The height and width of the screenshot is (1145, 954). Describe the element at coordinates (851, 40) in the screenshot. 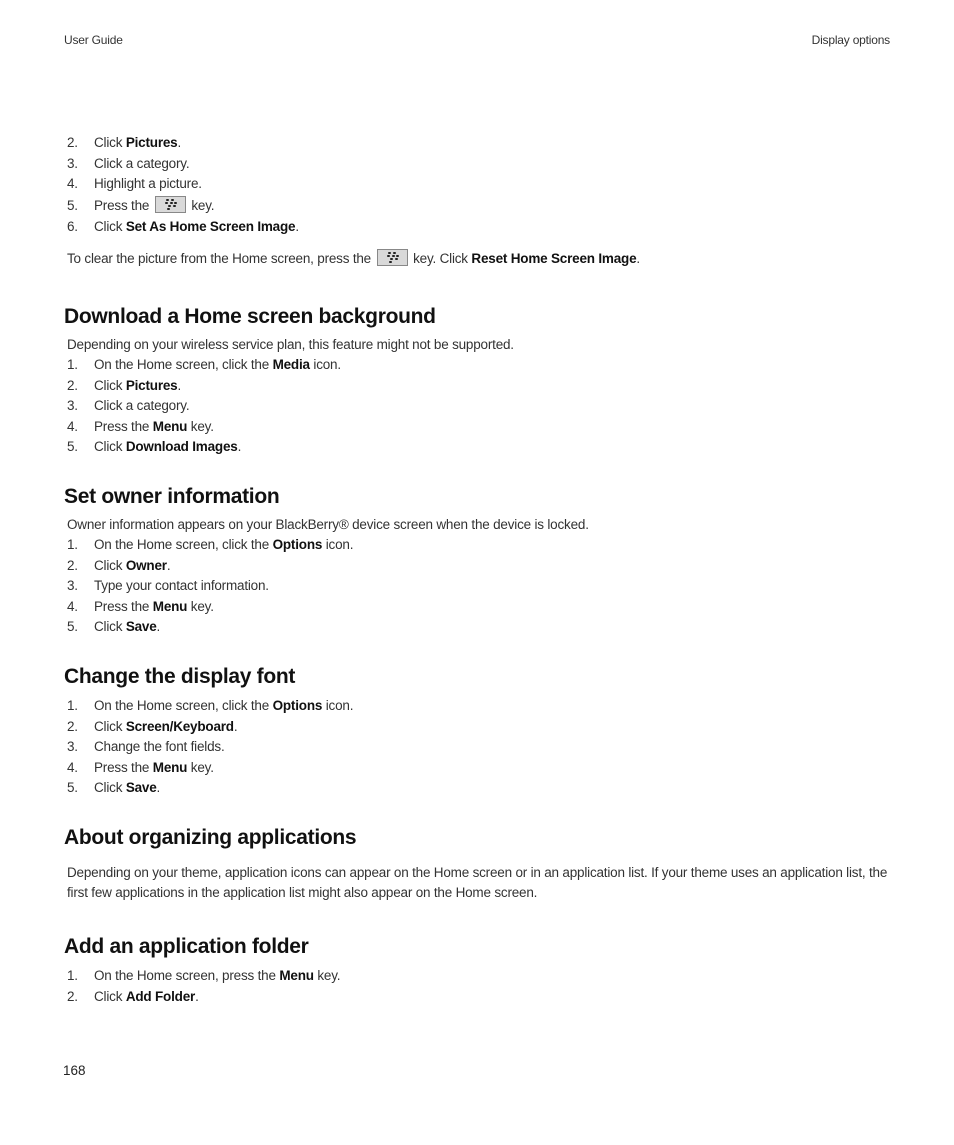

I see `running-header-section: Display options` at that location.